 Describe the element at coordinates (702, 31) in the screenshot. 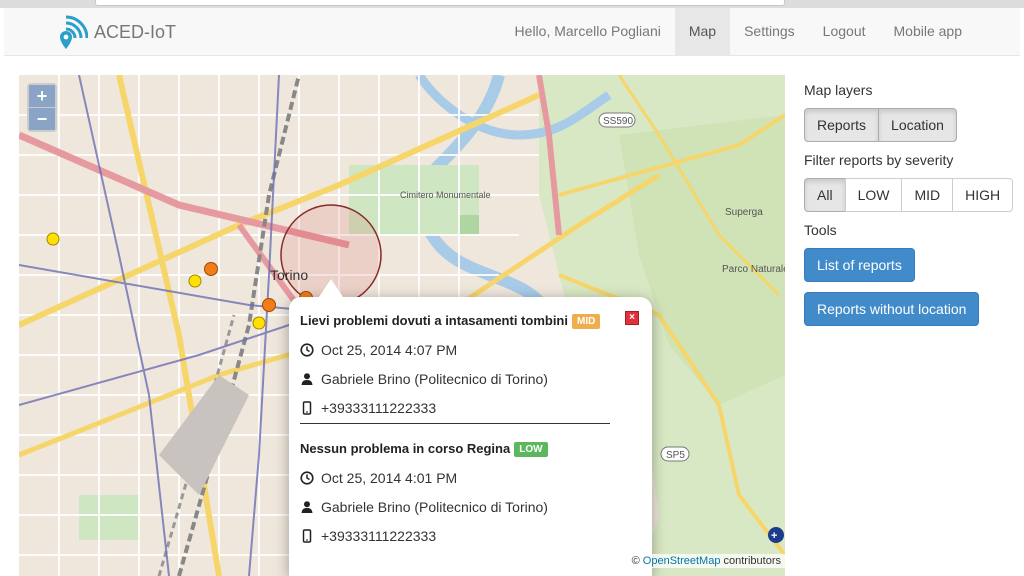

I see `nav-item-map: Map` at that location.